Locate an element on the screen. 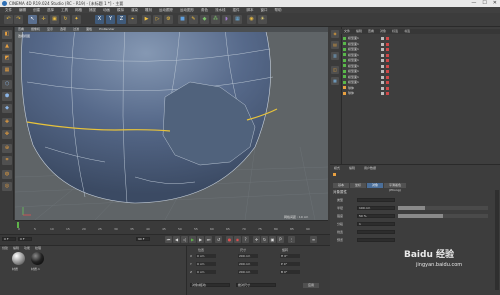 Image resolution: width=500 pixels, height=295 pixels. texture-mode-icon: ◩ is located at coordinates (7, 58).